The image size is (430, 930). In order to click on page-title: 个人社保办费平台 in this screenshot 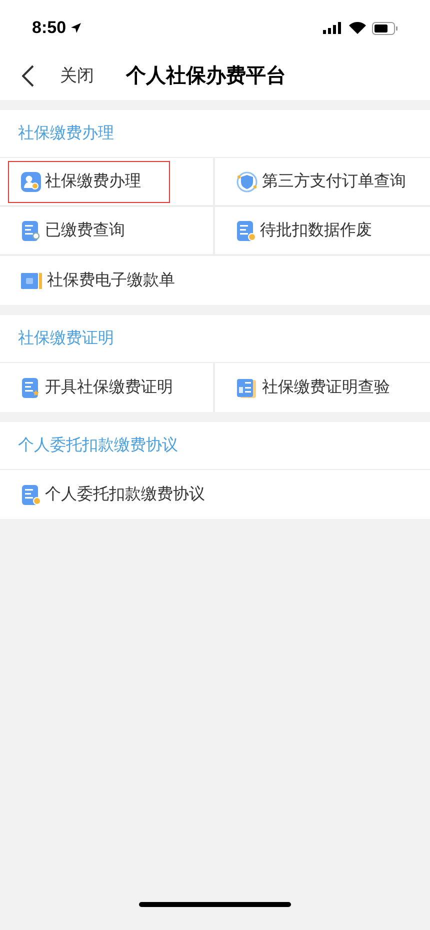, I will do `click(206, 76)`.